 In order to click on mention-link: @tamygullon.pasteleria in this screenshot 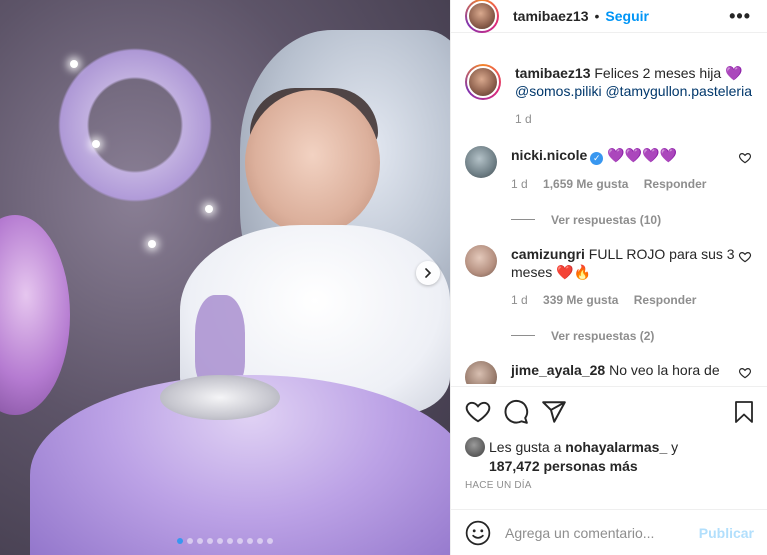, I will do `click(678, 91)`.